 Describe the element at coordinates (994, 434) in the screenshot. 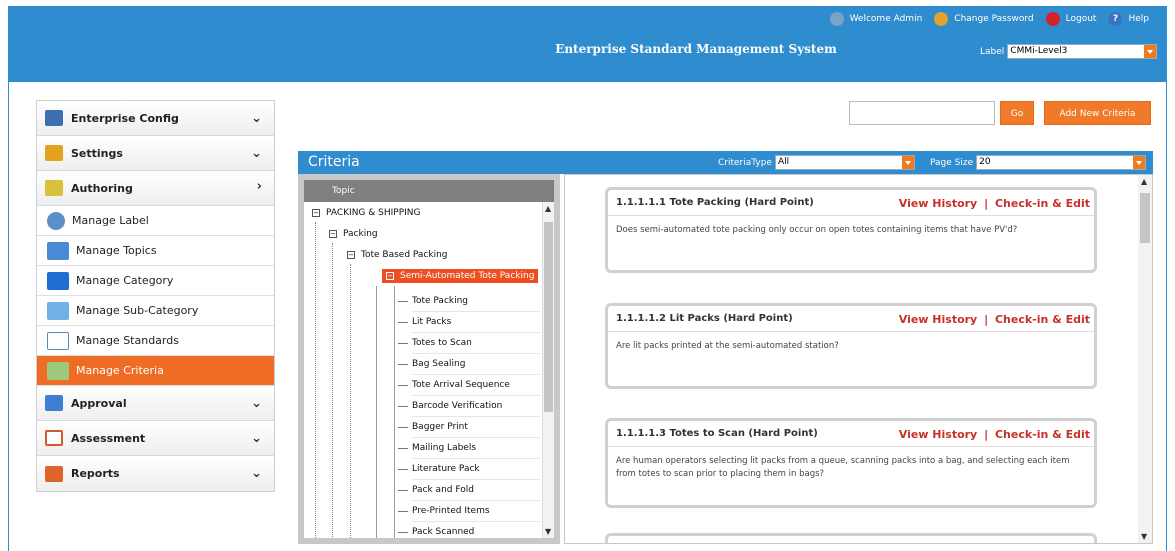

I see `card-actions: View History | Check-in & Edit` at that location.